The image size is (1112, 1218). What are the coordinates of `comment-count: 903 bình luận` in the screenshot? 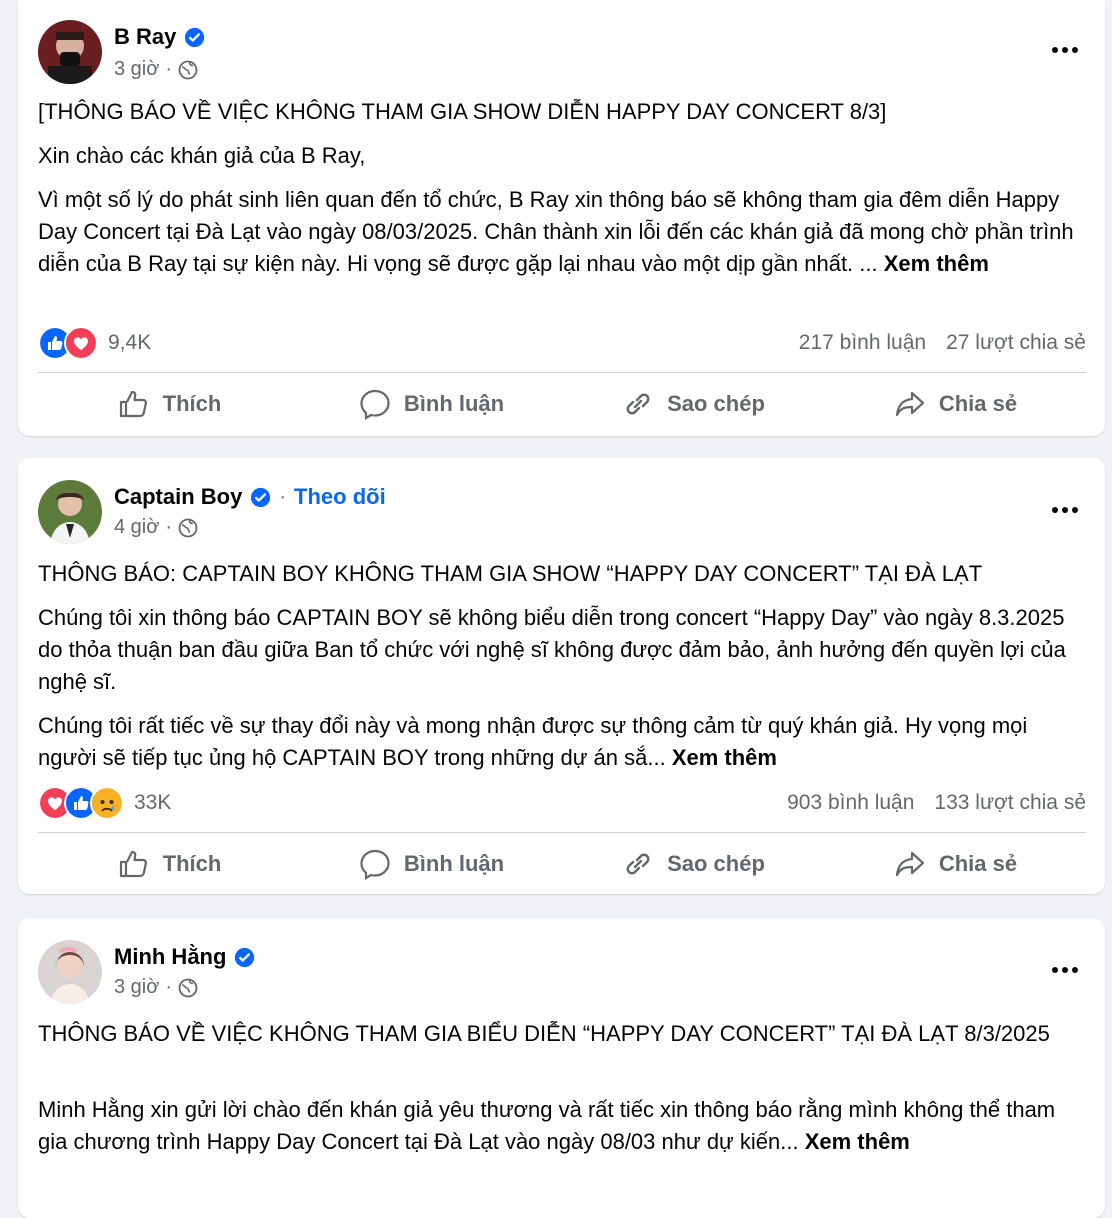 It's located at (850, 803).